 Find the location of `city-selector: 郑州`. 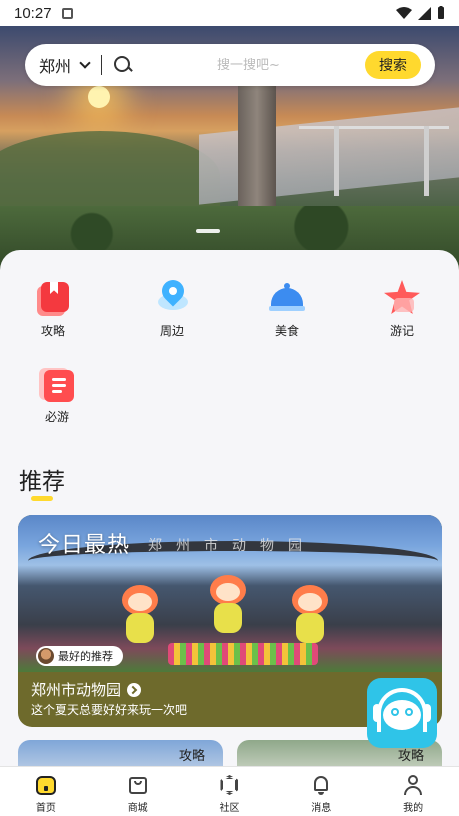

city-selector: 郑州 is located at coordinates (65, 65).